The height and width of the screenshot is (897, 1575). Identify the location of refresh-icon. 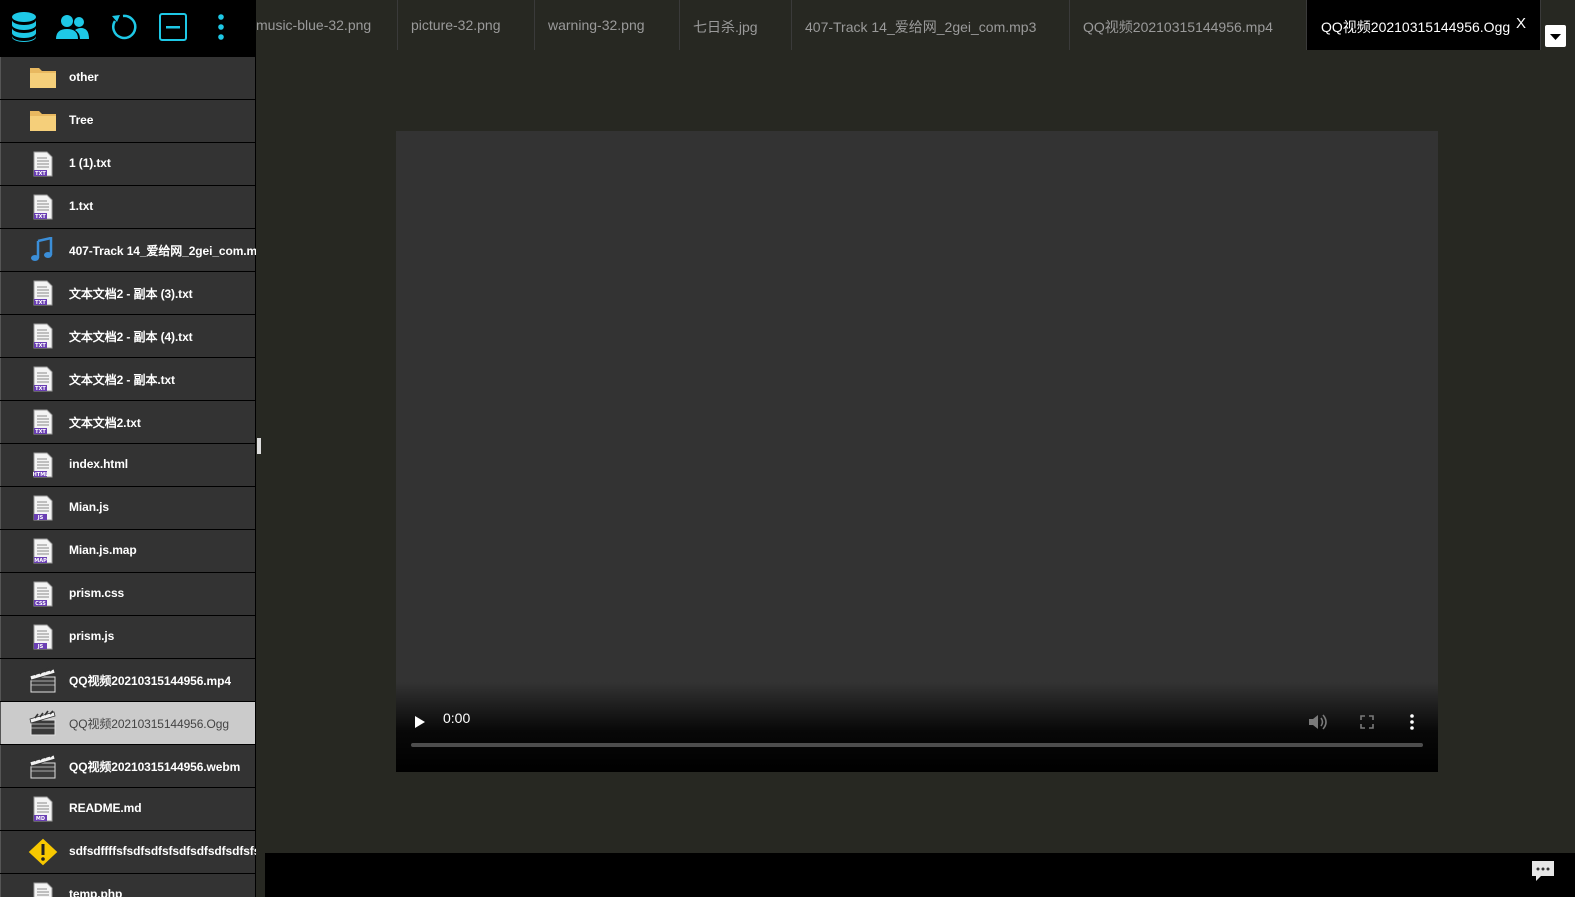
(123, 27).